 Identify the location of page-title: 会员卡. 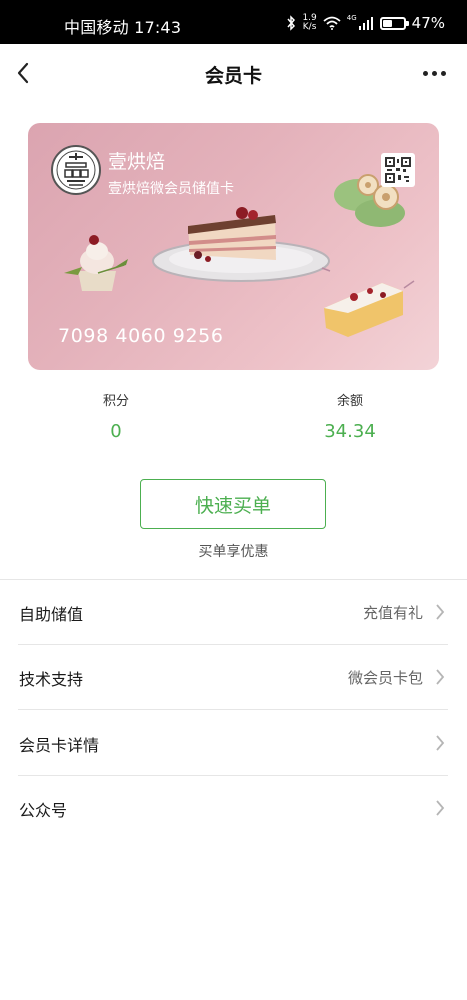
(233, 76).